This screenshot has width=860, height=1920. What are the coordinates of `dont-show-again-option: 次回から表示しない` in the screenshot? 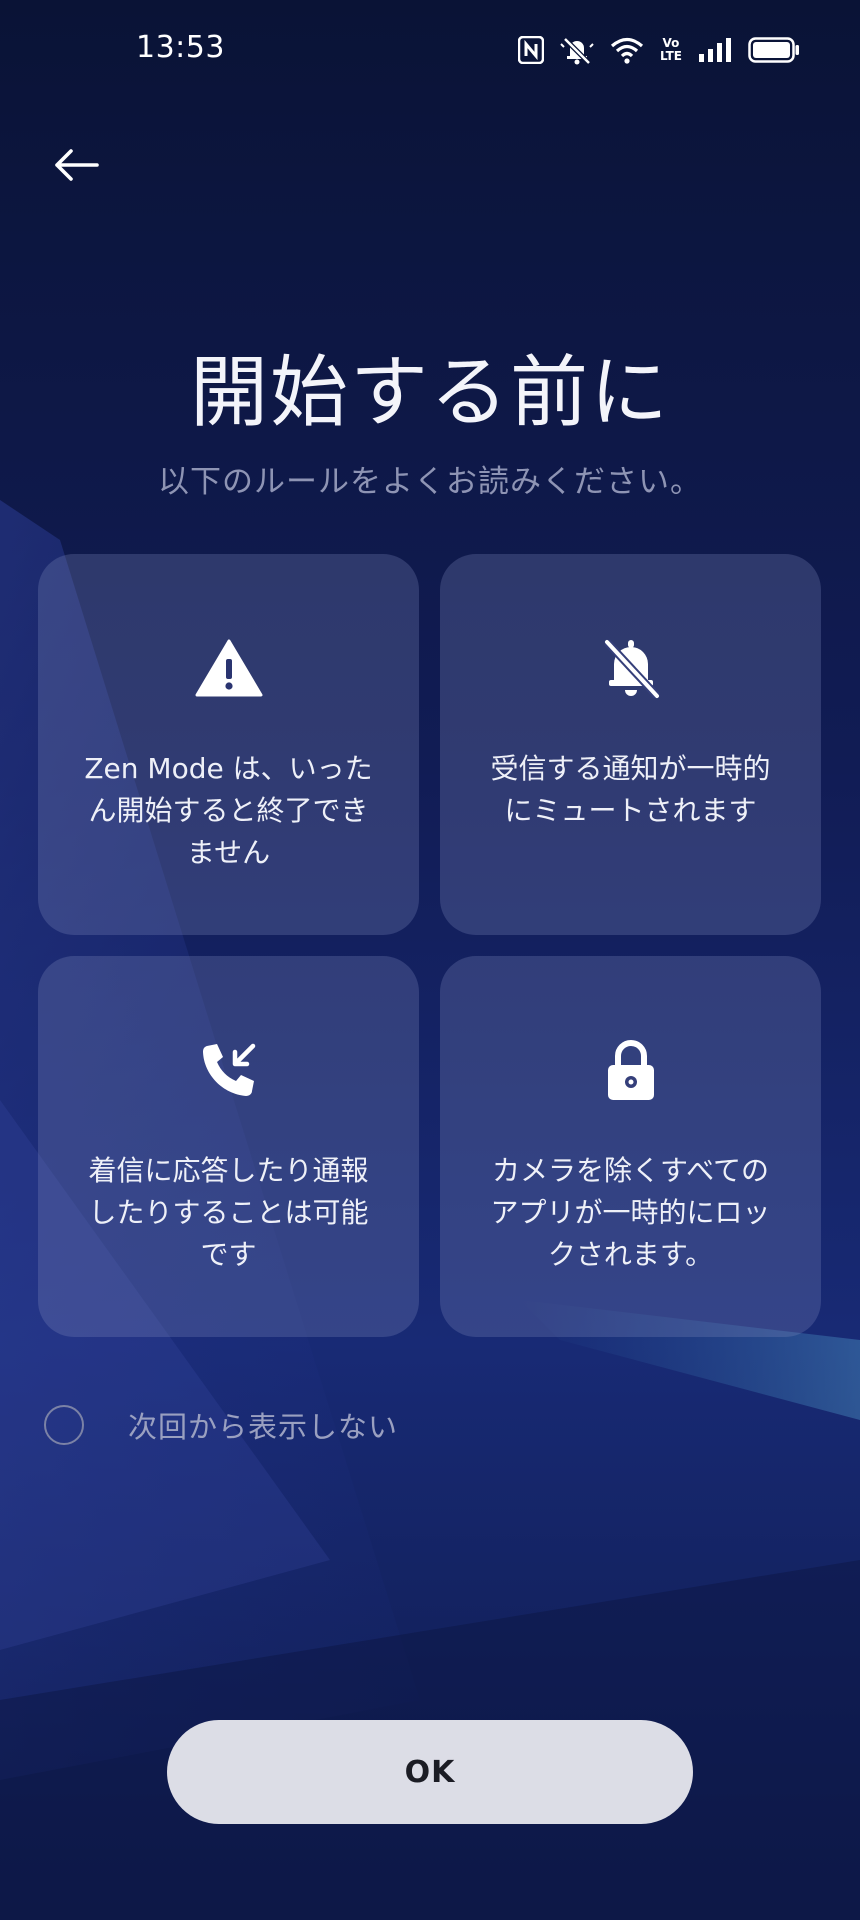 It's located at (221, 1425).